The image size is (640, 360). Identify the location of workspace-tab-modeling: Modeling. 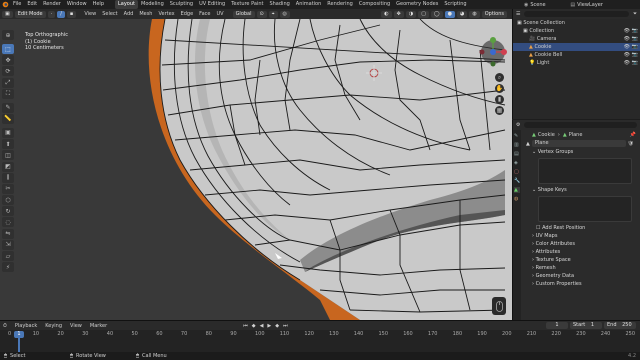
(152, 4).